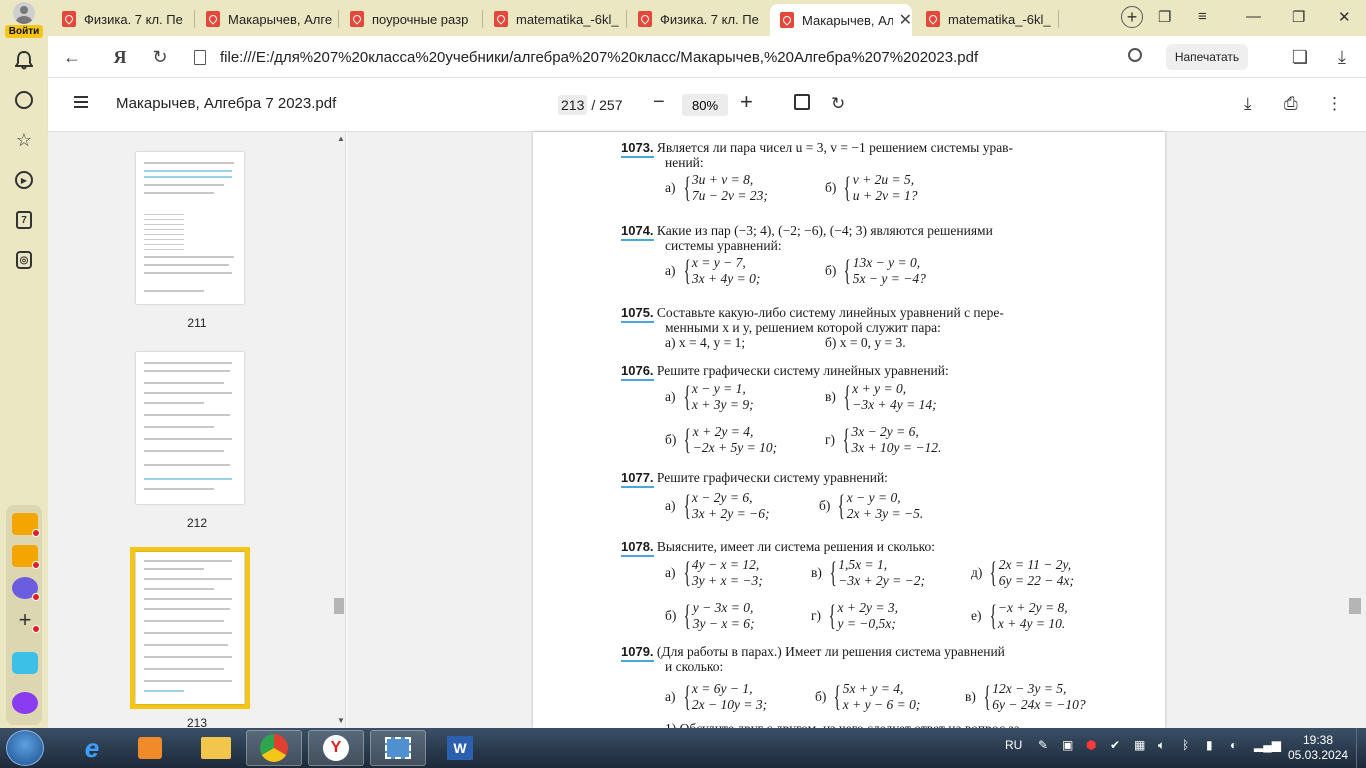  I want to click on bluetooth-icon: ᛒ, so click(1185, 745).